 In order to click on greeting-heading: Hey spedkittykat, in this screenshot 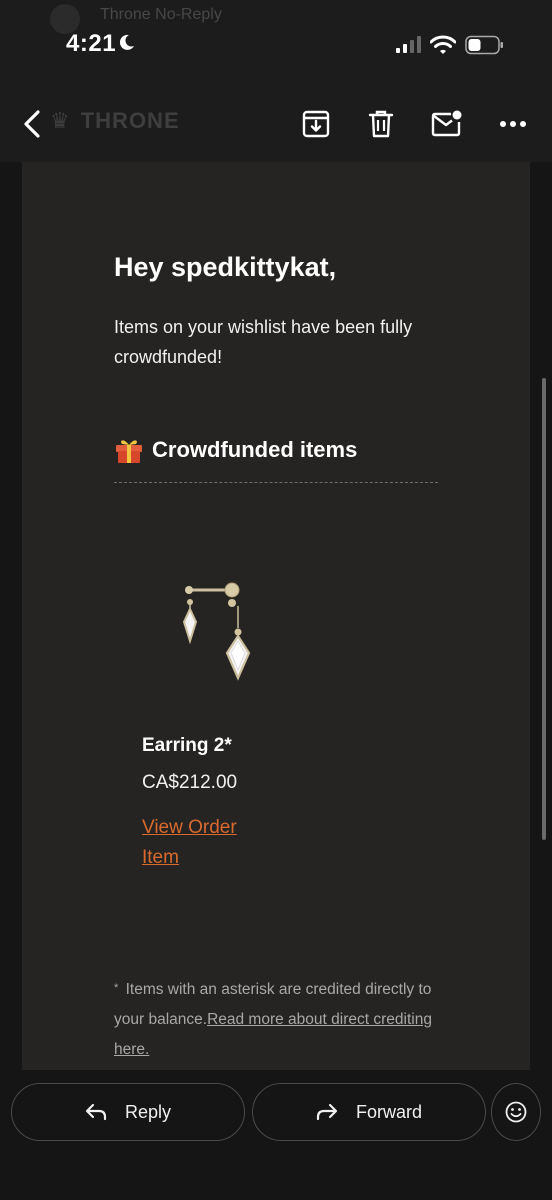, I will do `click(225, 267)`.